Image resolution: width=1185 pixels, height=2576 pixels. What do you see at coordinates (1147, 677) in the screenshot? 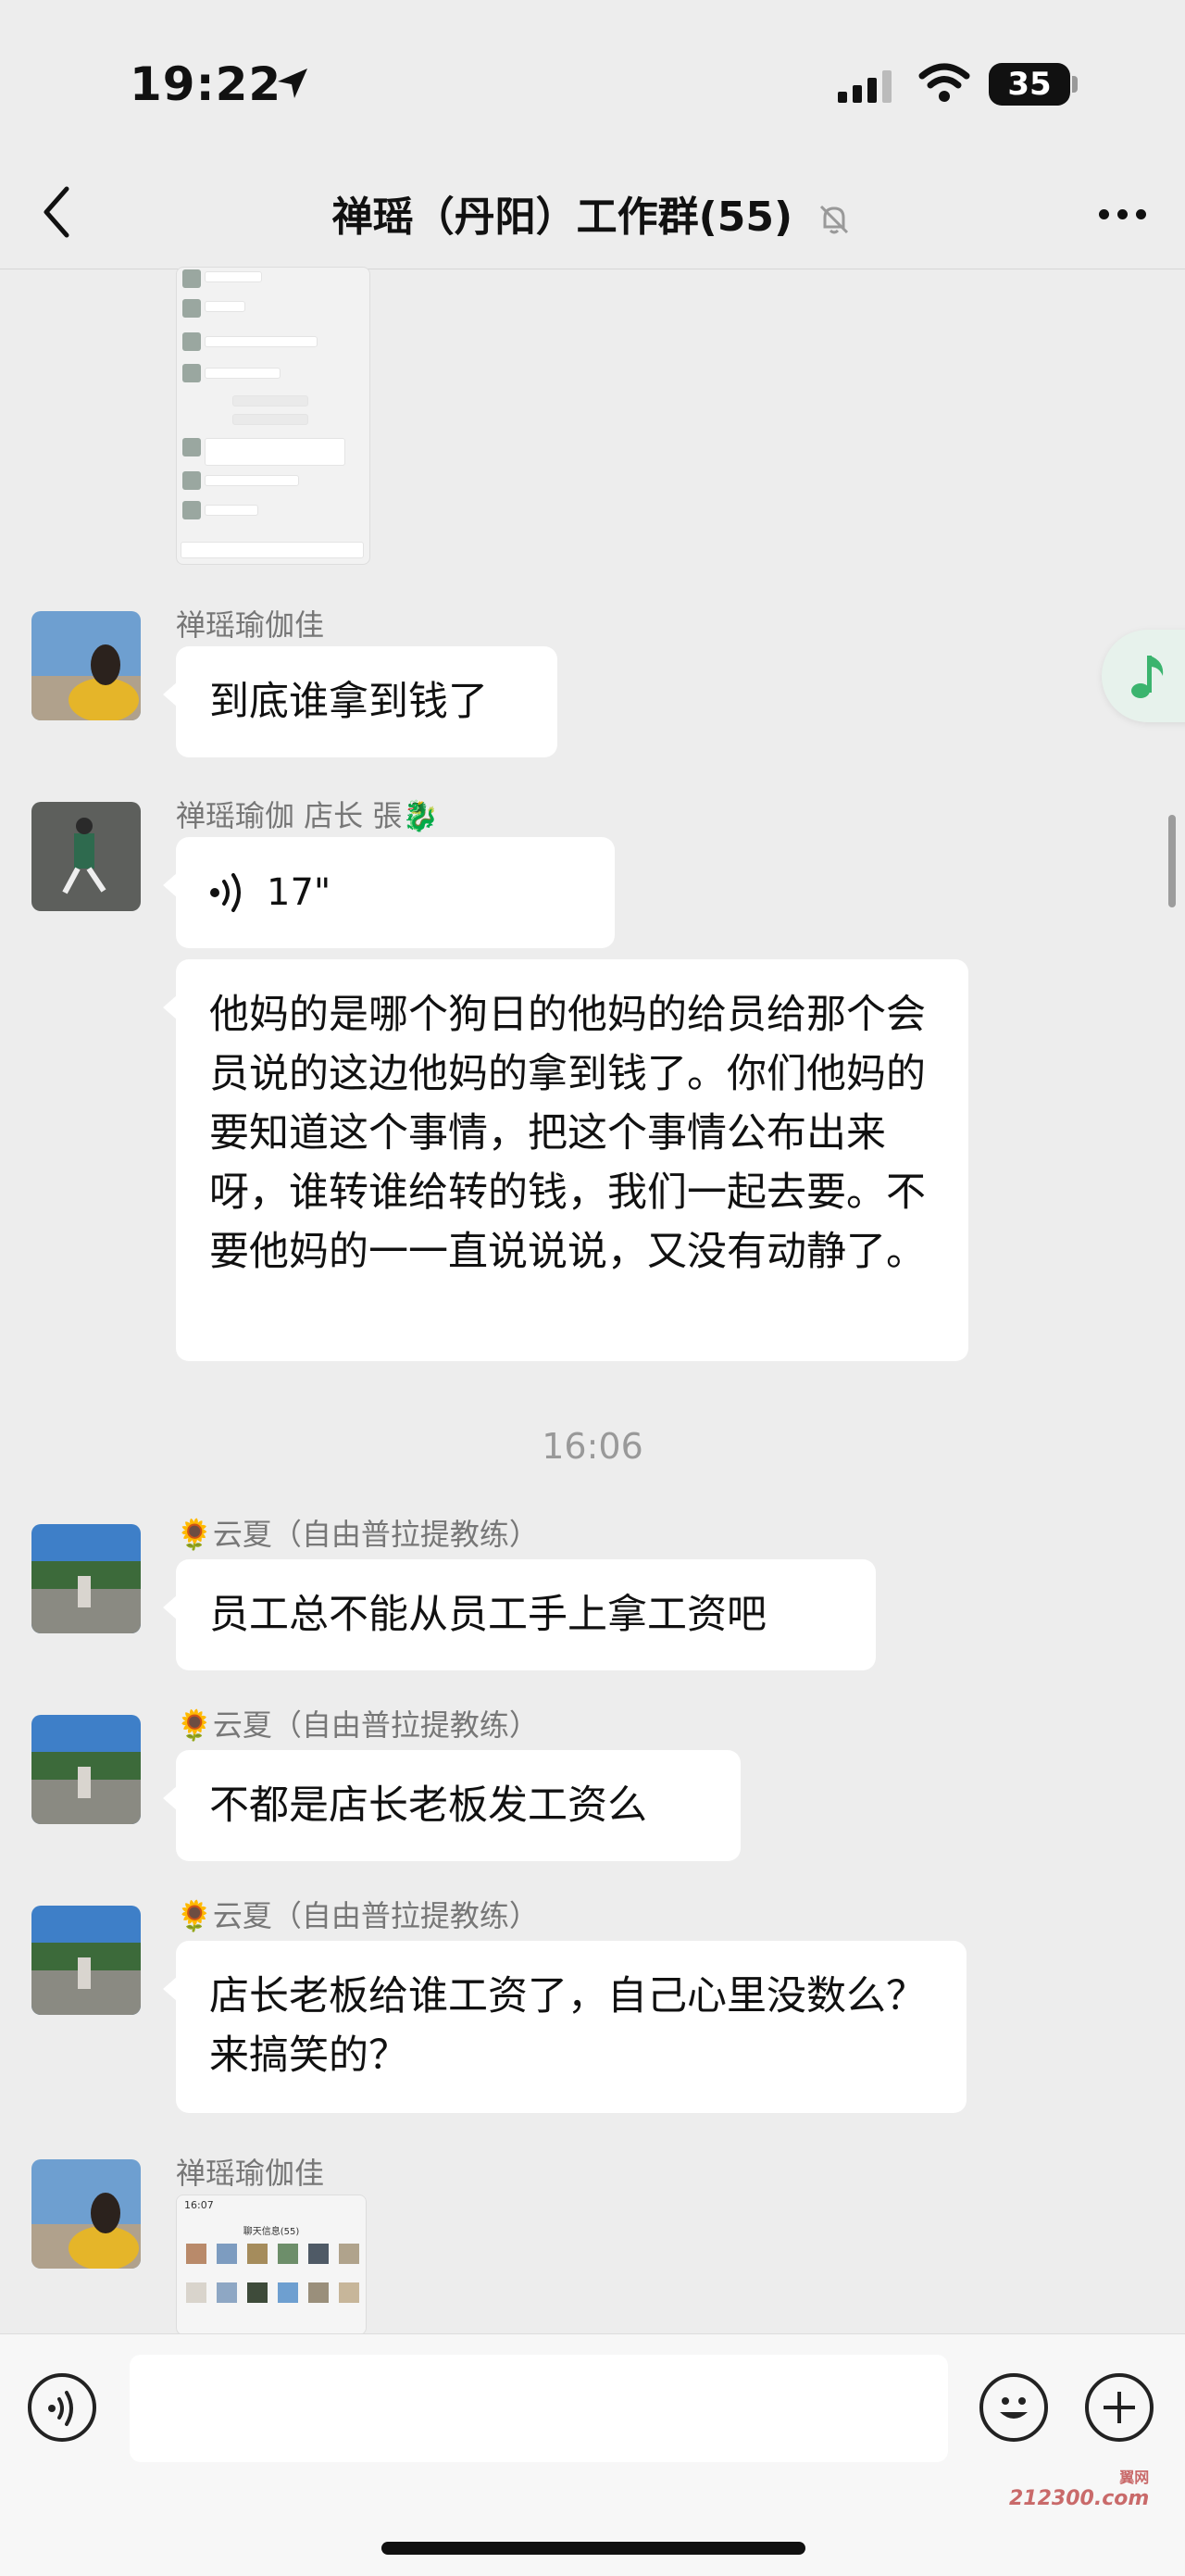
I see `music-note-icon` at bounding box center [1147, 677].